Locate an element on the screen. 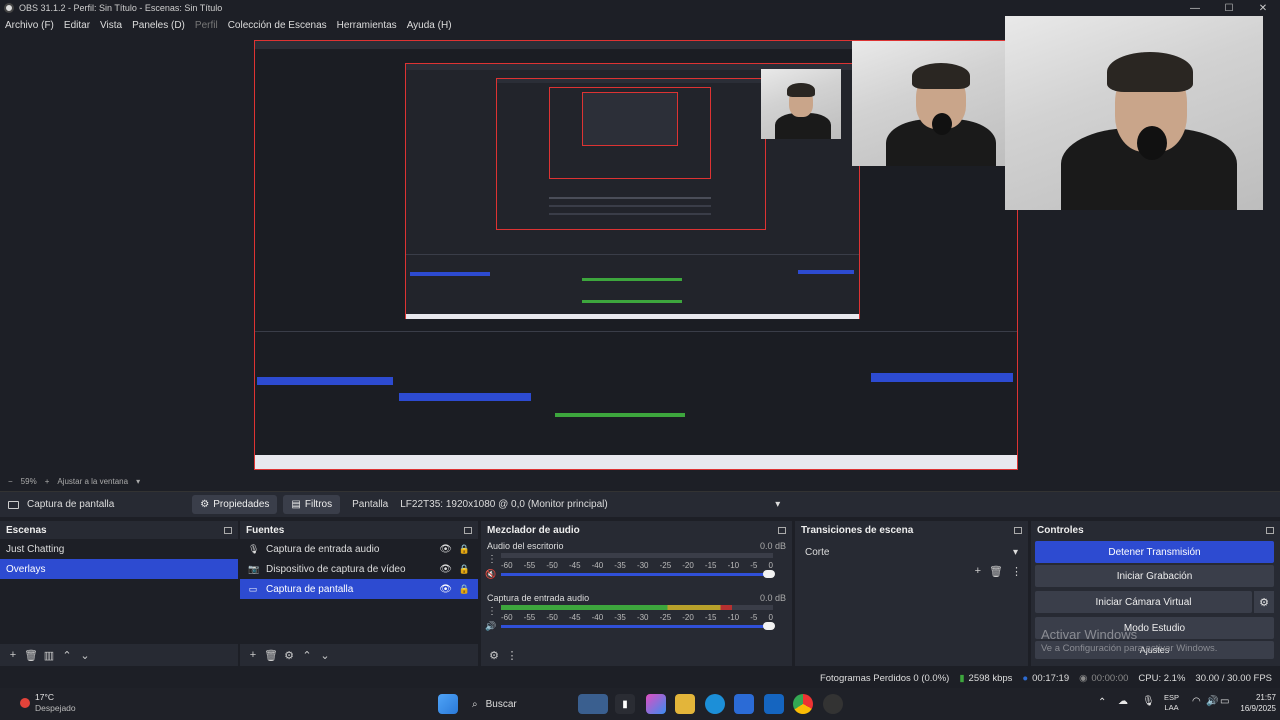 The height and width of the screenshot is (720, 1280). start-virtual-cam-button: Iniciar Cámara Virtual is located at coordinates (1143, 602).